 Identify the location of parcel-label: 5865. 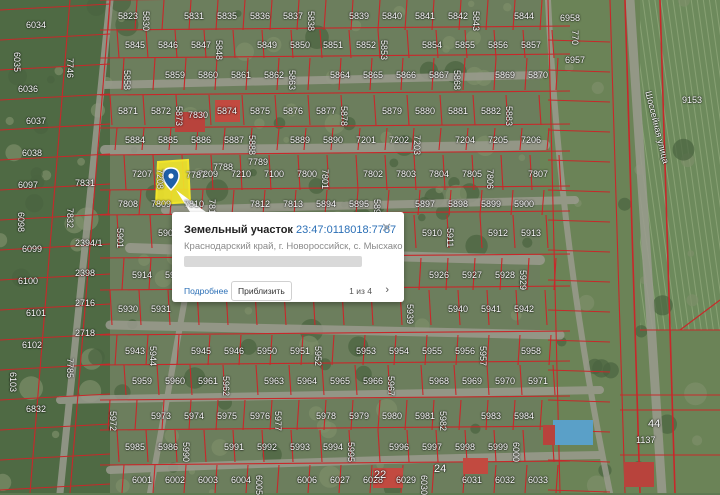
(373, 75).